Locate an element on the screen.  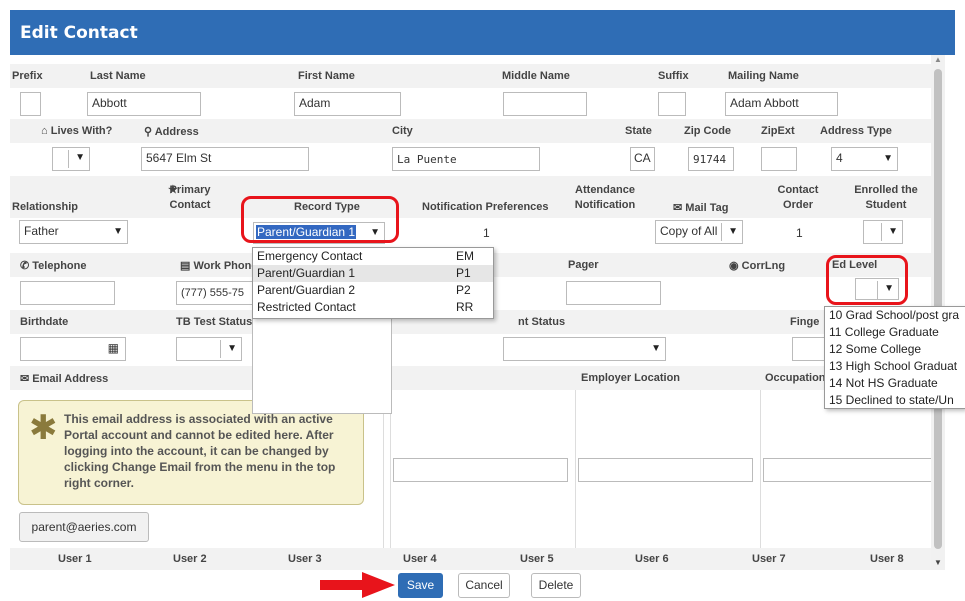
occupation-label: Occupation is located at coordinates (795, 378).